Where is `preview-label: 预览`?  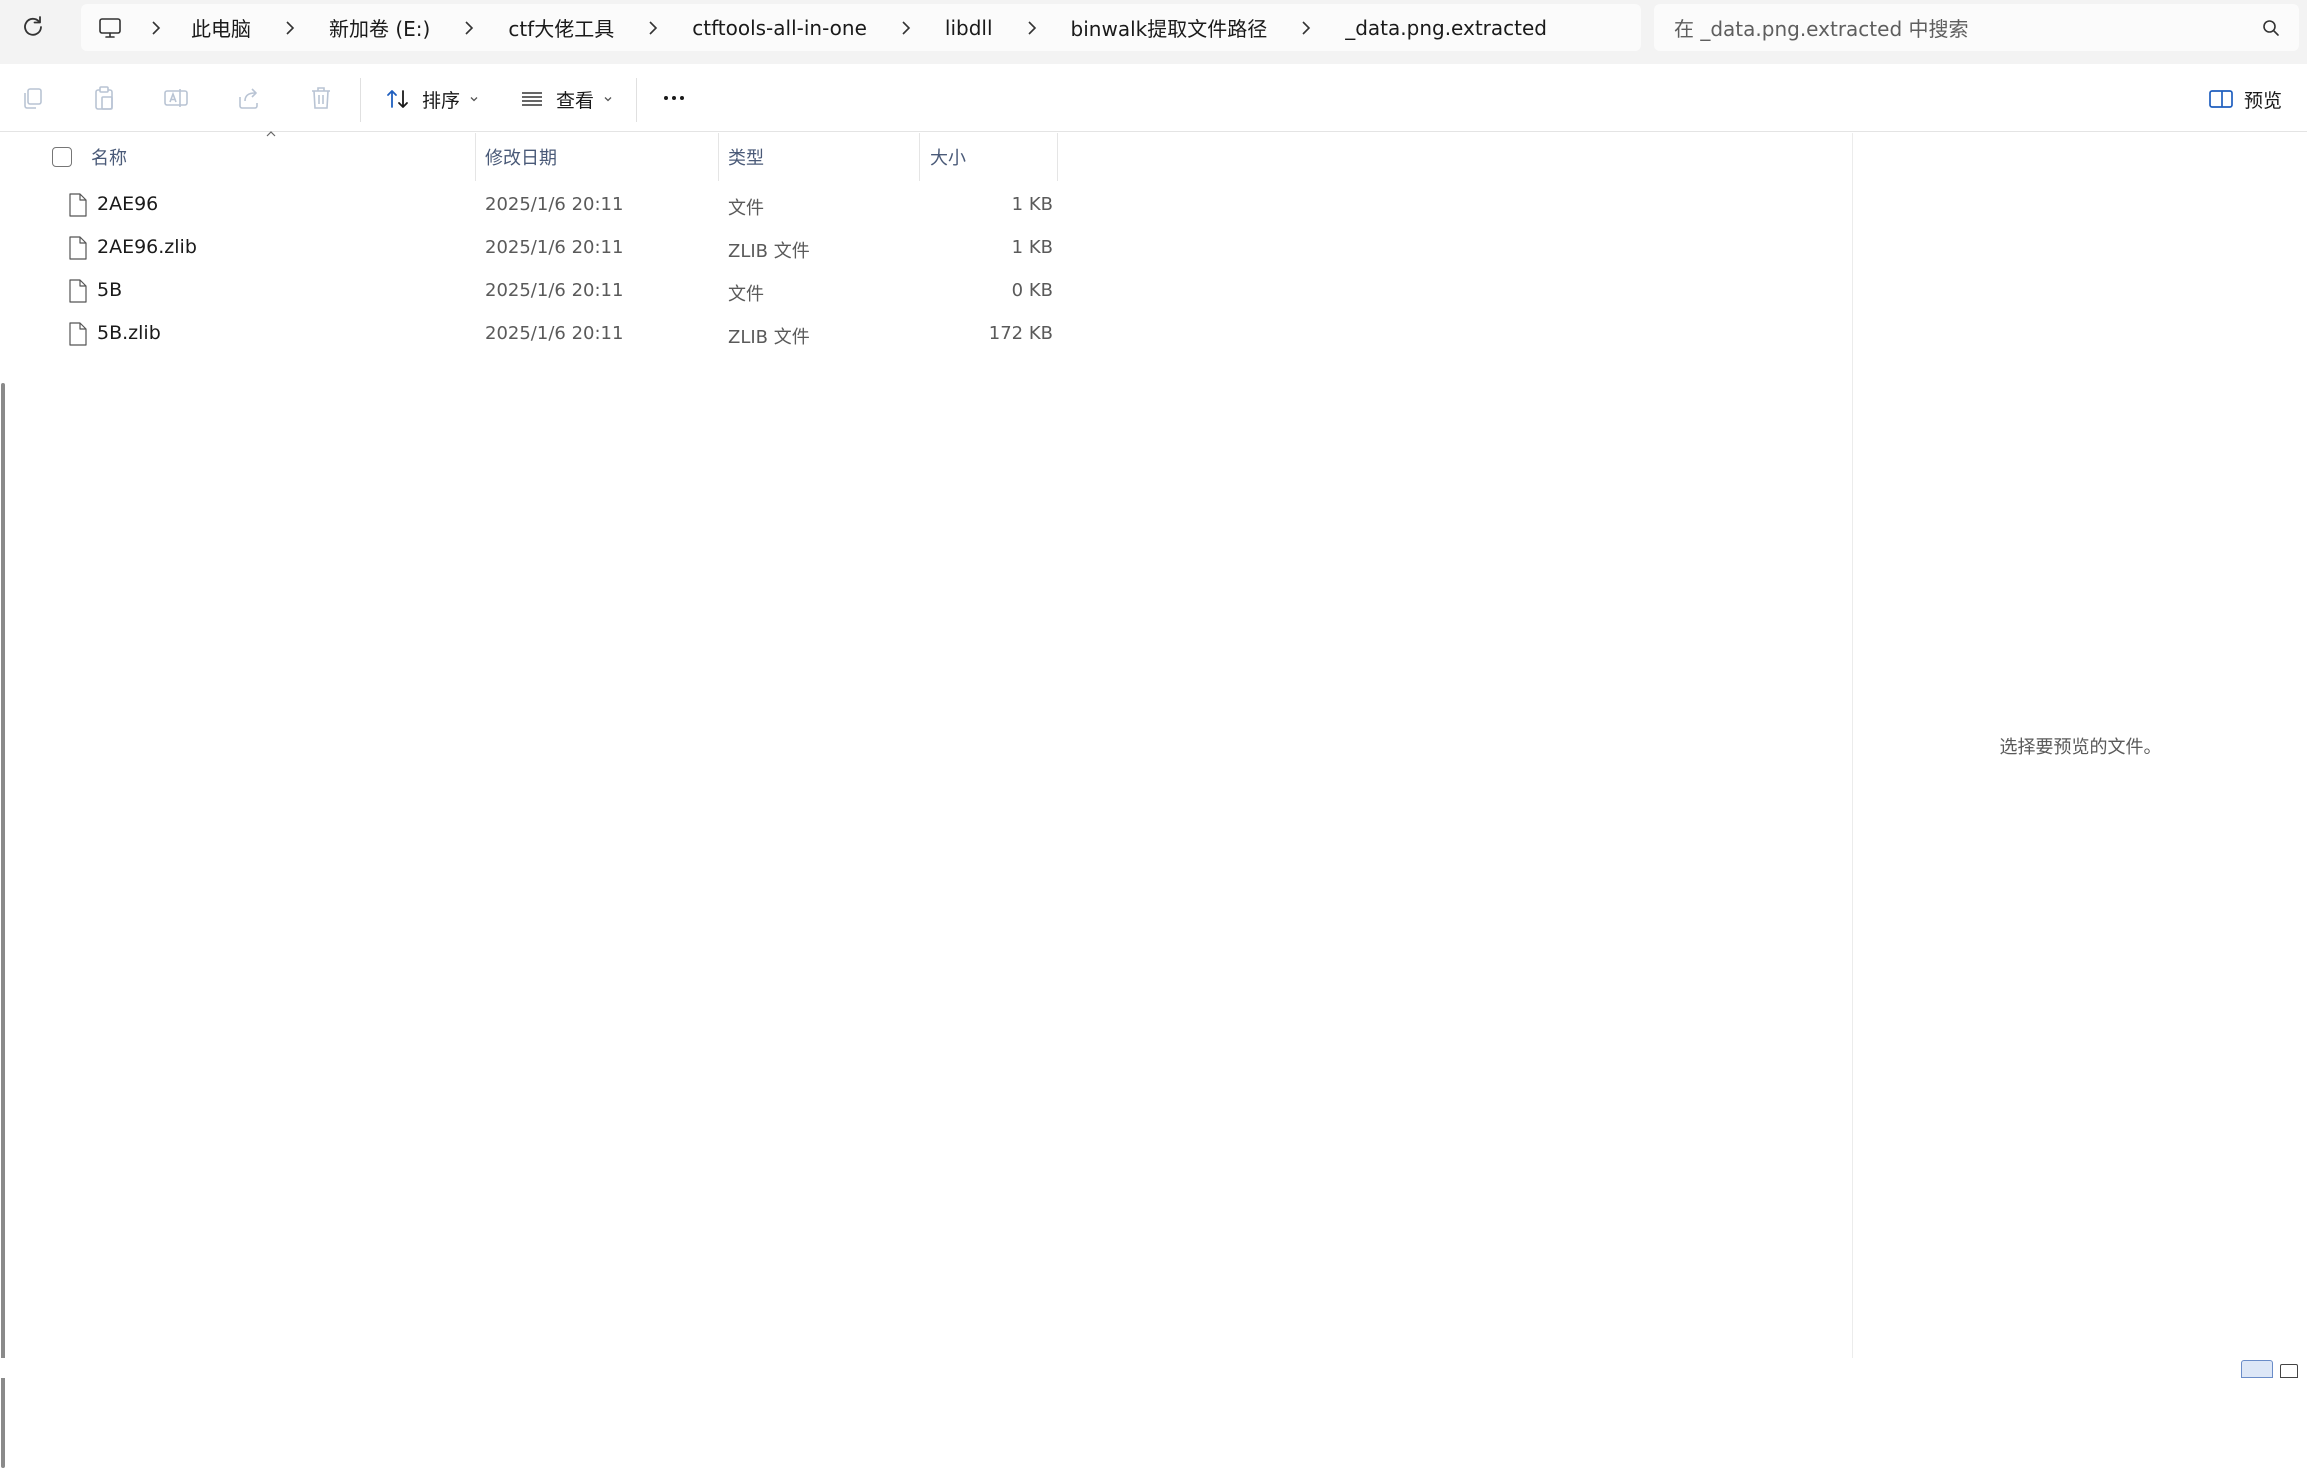 preview-label: 预览 is located at coordinates (2263, 100).